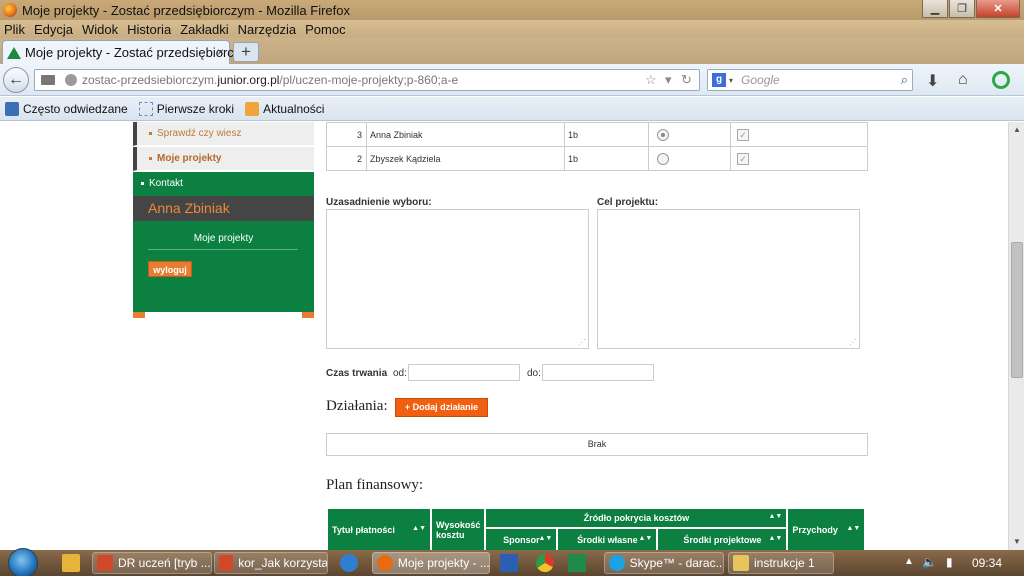 The image size is (1024, 576). Describe the element at coordinates (760, 80) in the screenshot. I see `search-input: Google` at that location.